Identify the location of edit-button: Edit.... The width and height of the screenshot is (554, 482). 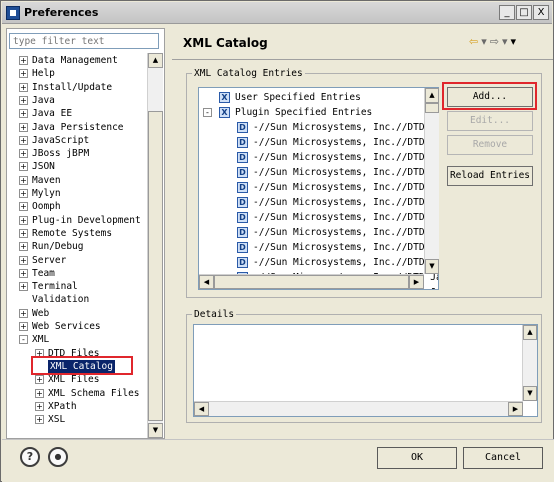
(490, 121).